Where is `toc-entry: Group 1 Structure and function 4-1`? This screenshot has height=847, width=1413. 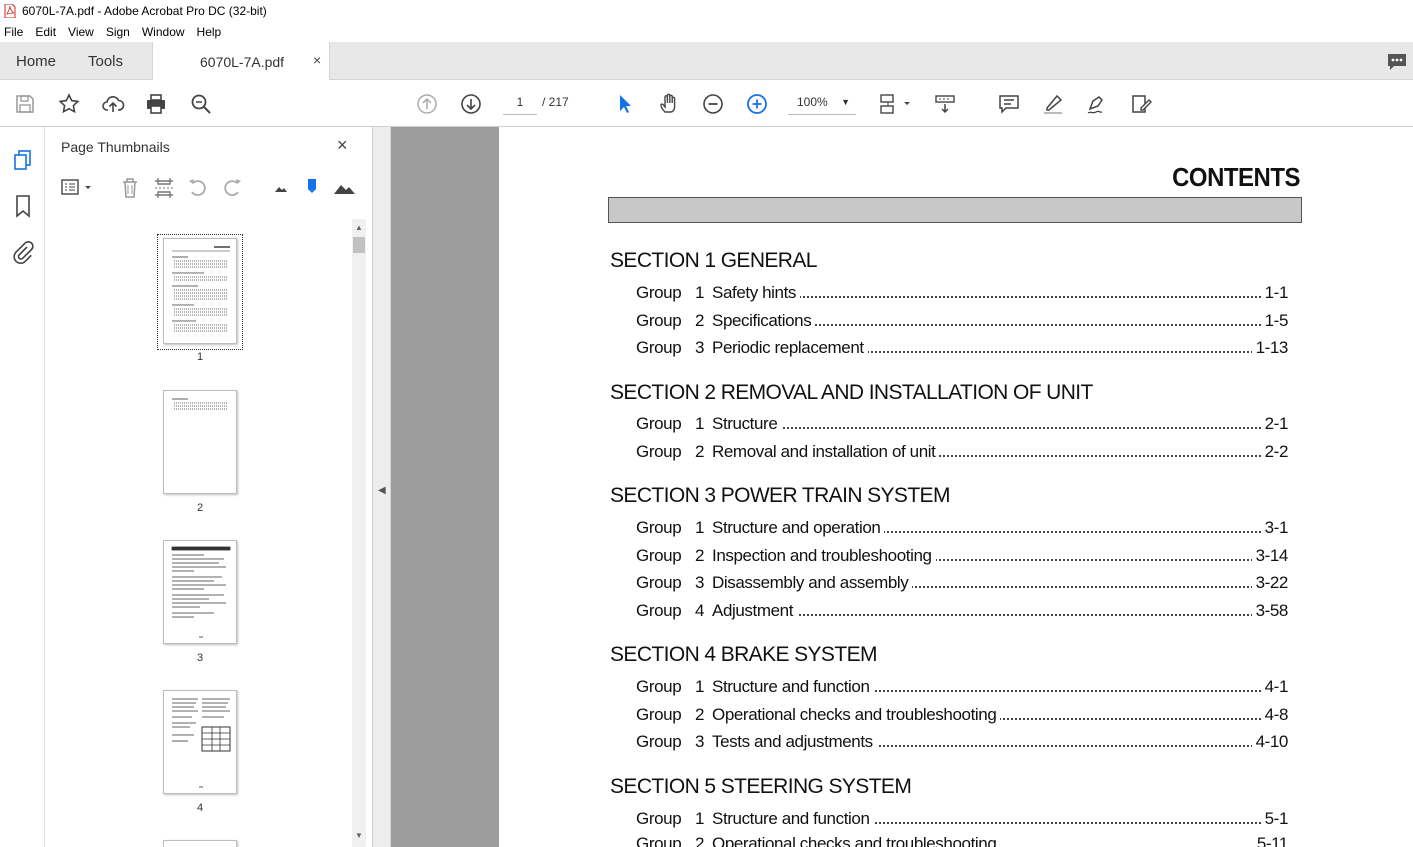
toc-entry: Group 1 Structure and function 4-1 is located at coordinates (962, 689).